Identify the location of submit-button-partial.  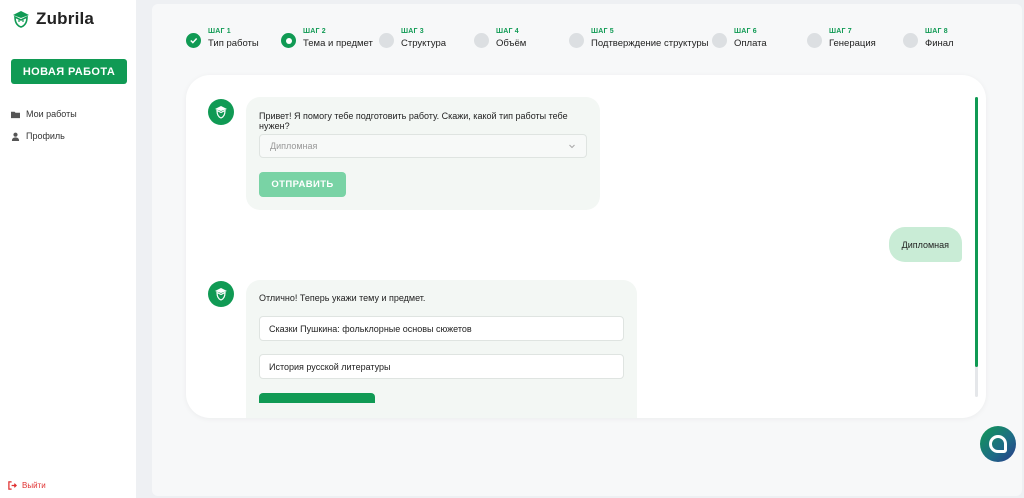
(317, 398).